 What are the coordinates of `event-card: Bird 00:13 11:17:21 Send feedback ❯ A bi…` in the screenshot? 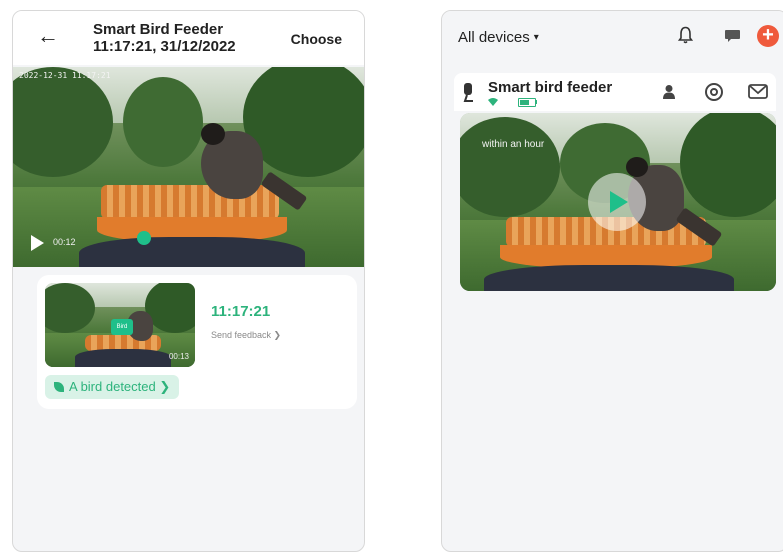 It's located at (197, 342).